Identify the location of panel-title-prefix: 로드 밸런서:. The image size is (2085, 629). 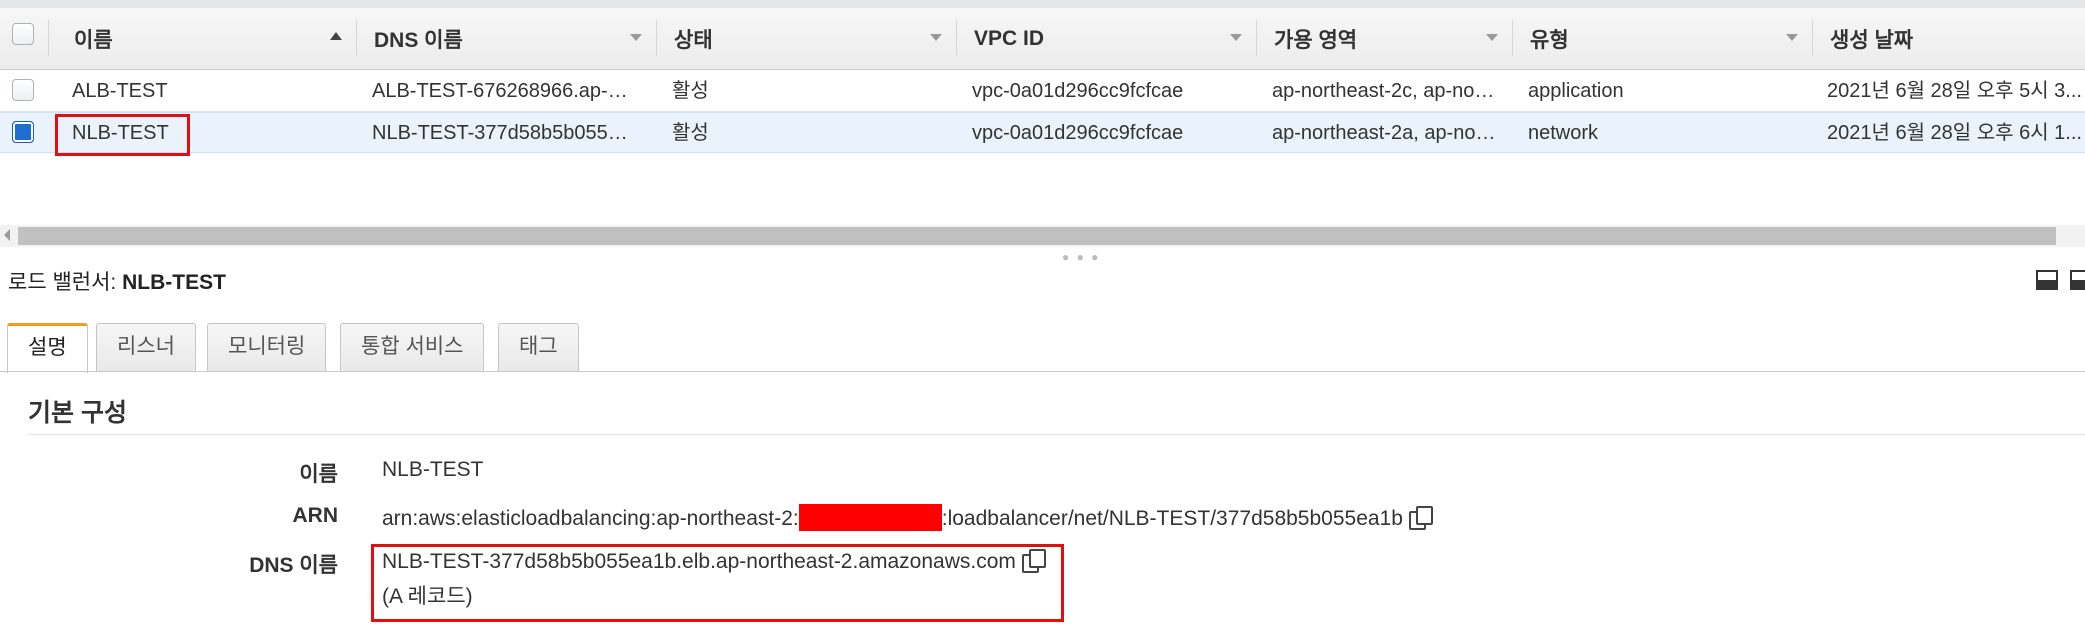
(62, 282).